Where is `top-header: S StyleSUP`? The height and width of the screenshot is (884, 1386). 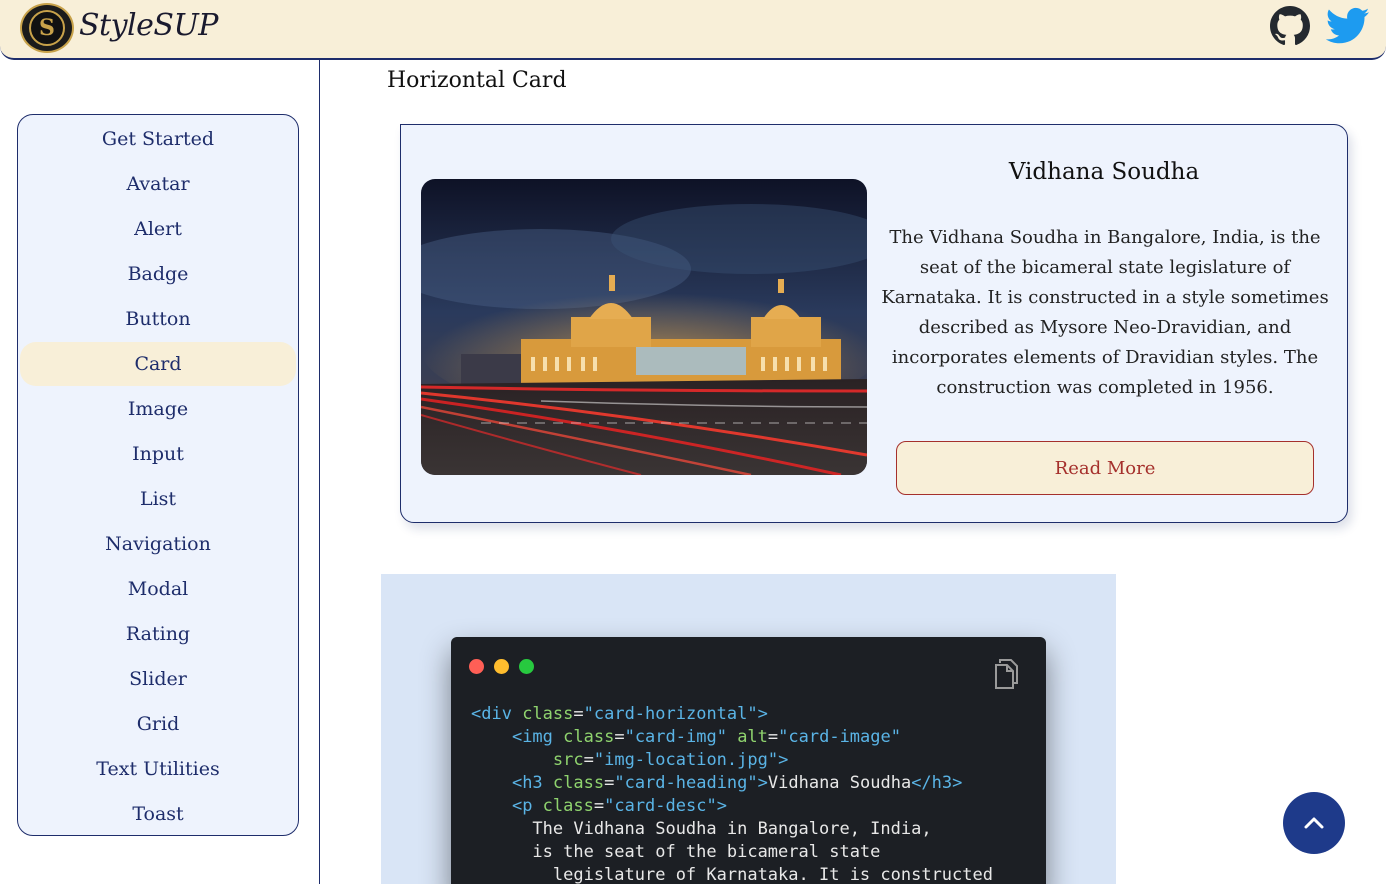 top-header: S StyleSUP is located at coordinates (693, 30).